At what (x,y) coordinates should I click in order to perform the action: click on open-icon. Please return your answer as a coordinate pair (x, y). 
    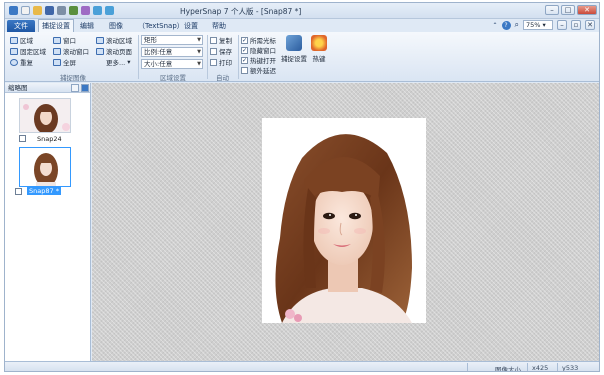
    Looking at the image, I should click on (37, 10).